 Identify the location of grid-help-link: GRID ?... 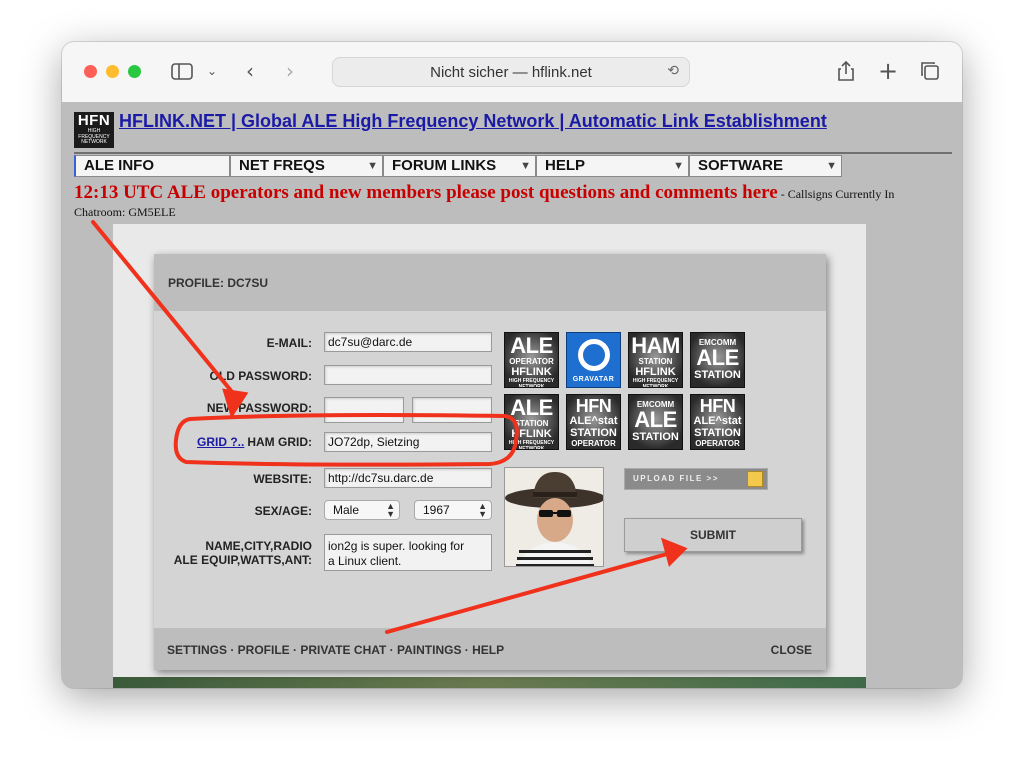
(220, 442).